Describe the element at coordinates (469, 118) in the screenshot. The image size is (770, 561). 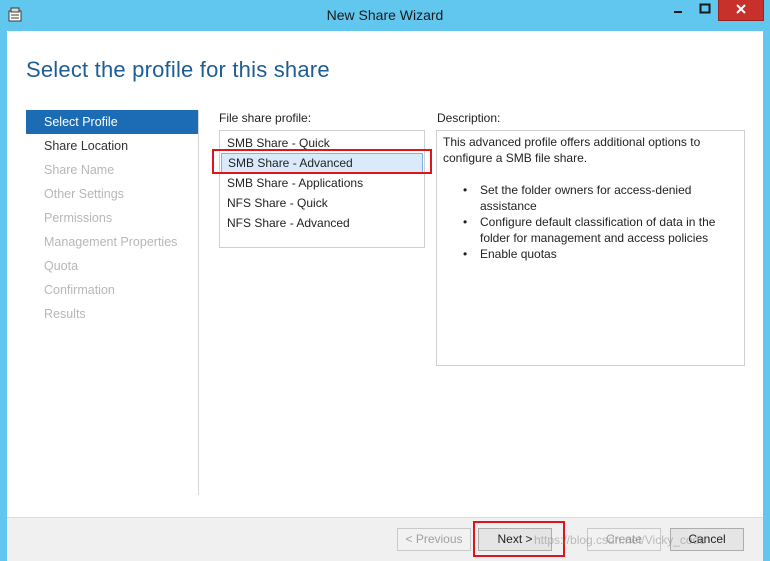
I see `description-label: Description:` at that location.